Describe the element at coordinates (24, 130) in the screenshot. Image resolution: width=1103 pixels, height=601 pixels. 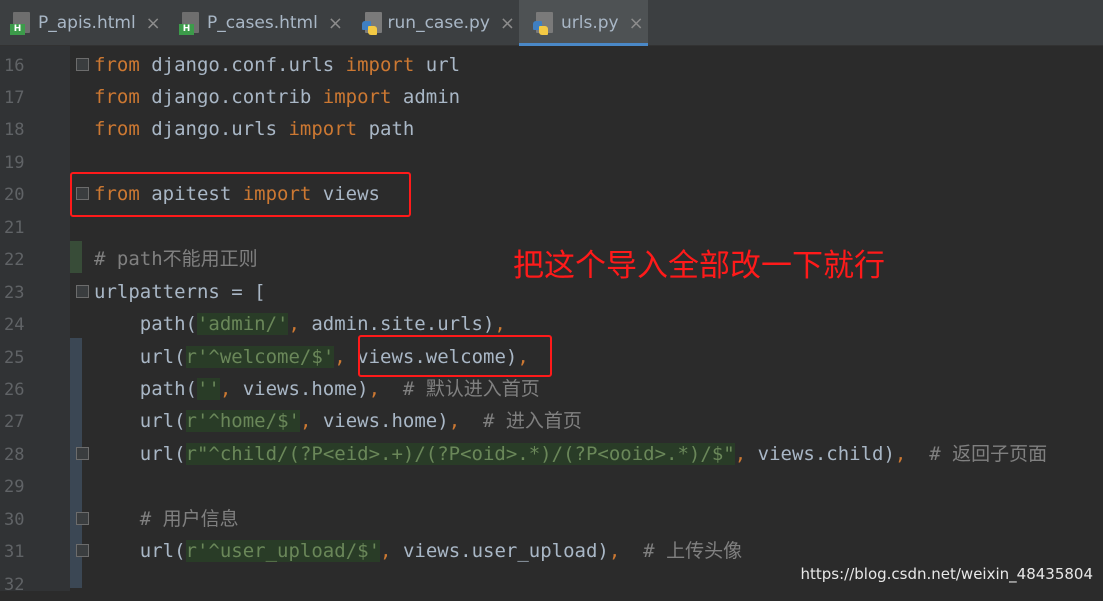
I see `line-number: 18` at that location.